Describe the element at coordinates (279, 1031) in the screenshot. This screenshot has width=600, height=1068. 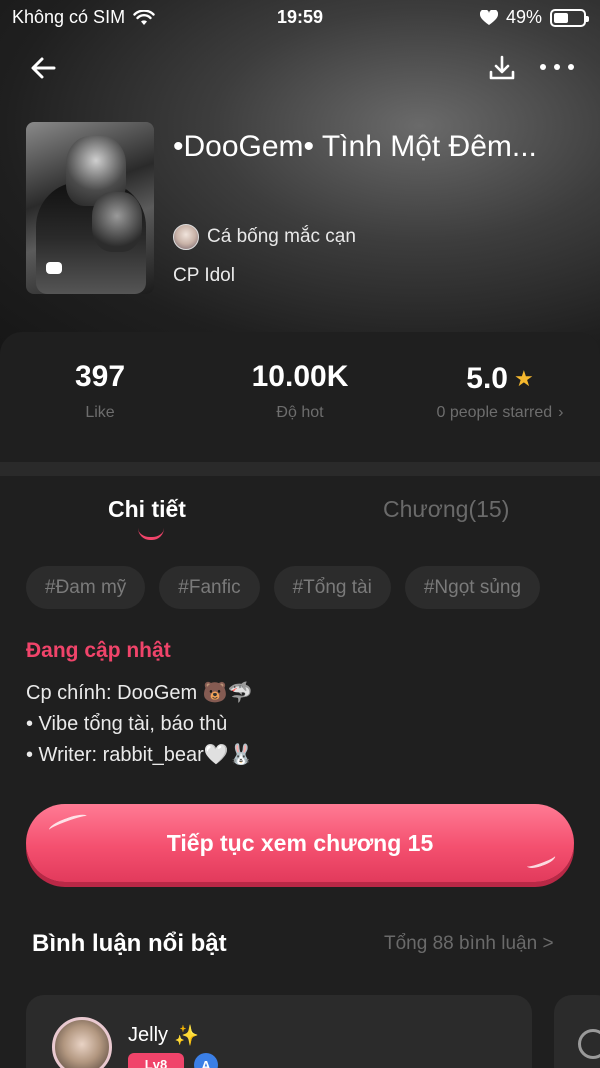
I see `comment-card: Jelly ✨ Lv8 A` at that location.